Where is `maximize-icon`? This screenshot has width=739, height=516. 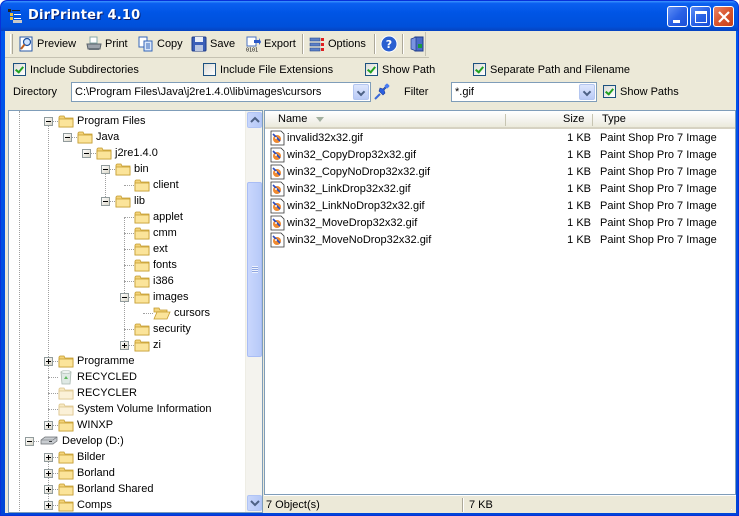 maximize-icon is located at coordinates (701, 17).